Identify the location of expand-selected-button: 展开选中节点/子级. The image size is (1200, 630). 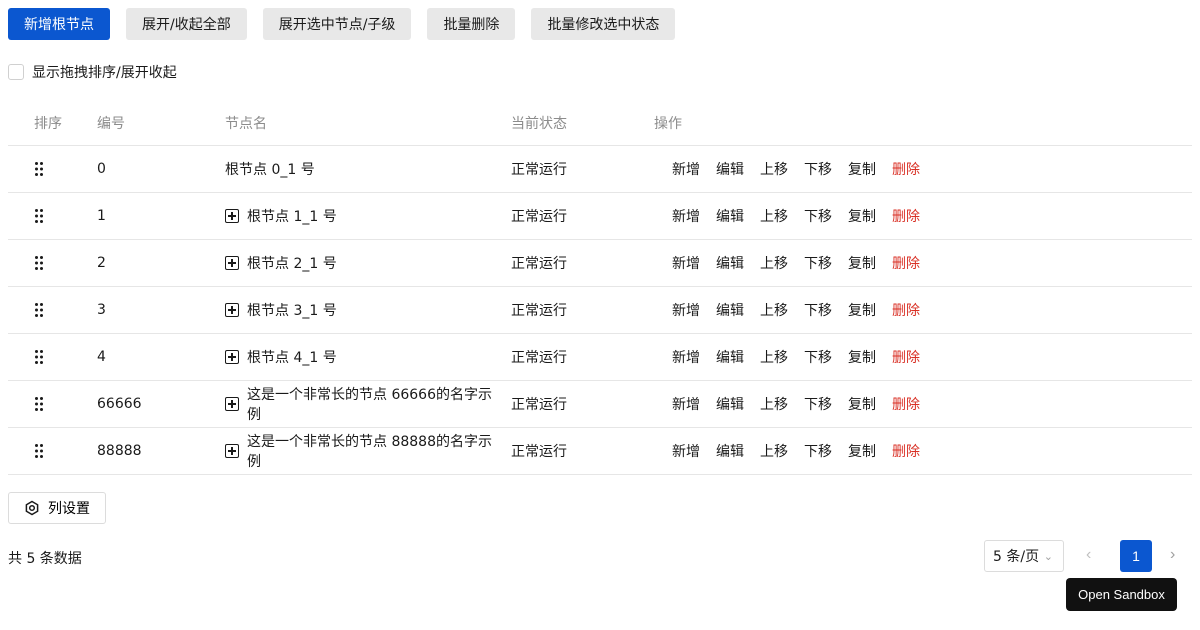
(337, 24).